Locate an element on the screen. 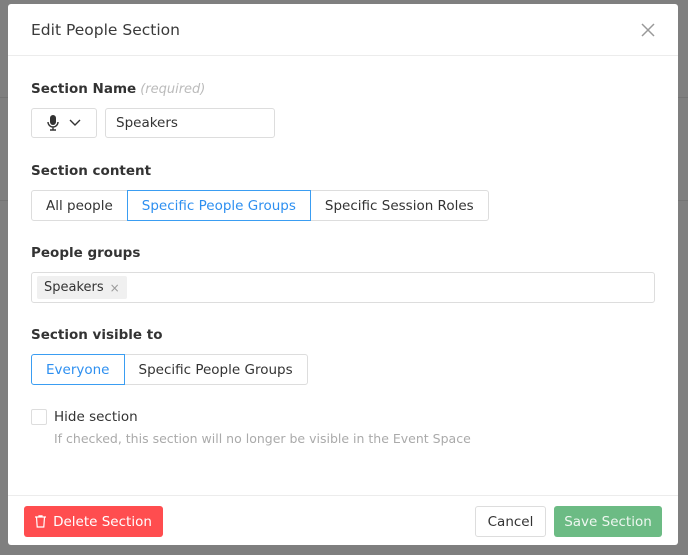 This screenshot has height=555, width=688. option-specific-people-groups-visibility: Specific People Groups is located at coordinates (215, 369).